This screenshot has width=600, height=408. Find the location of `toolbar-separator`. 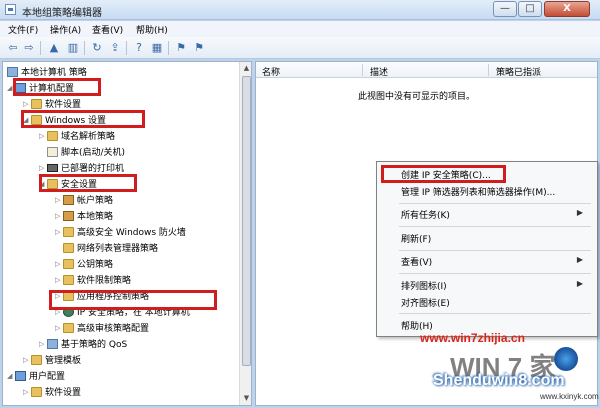

toolbar-separator is located at coordinates (168, 48).